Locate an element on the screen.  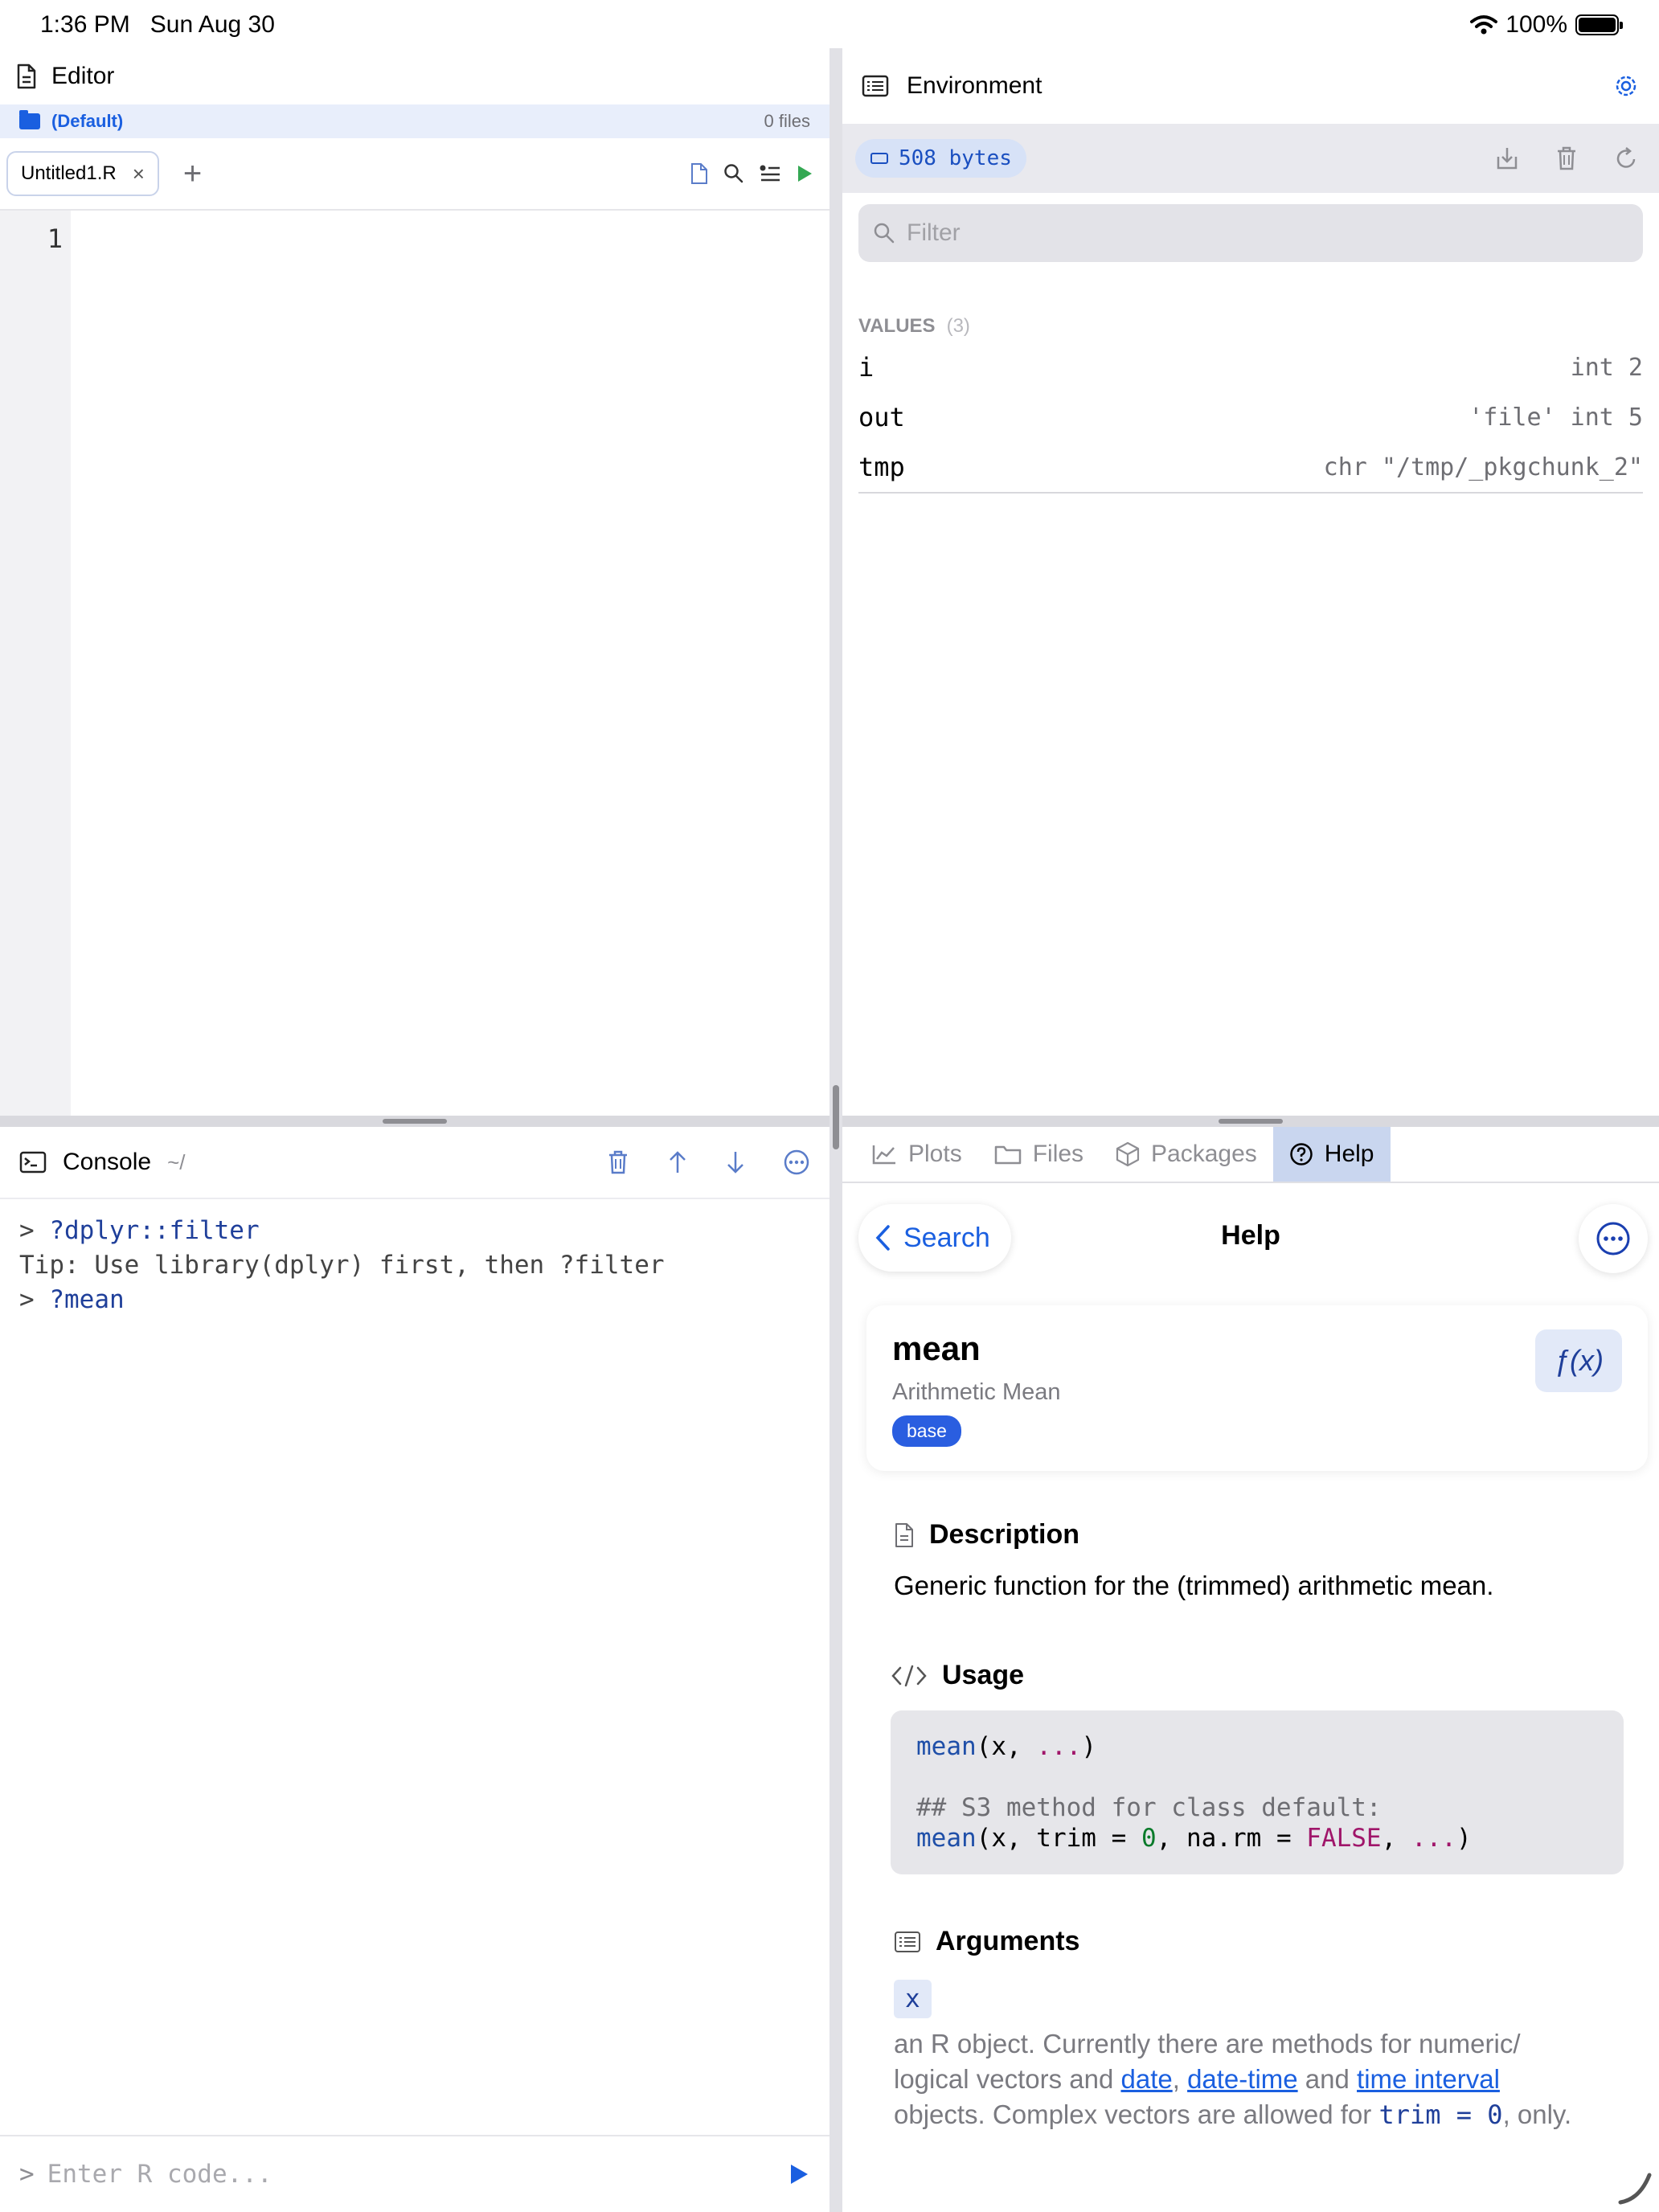
tab-packages: Packages is located at coordinates (1186, 1154).